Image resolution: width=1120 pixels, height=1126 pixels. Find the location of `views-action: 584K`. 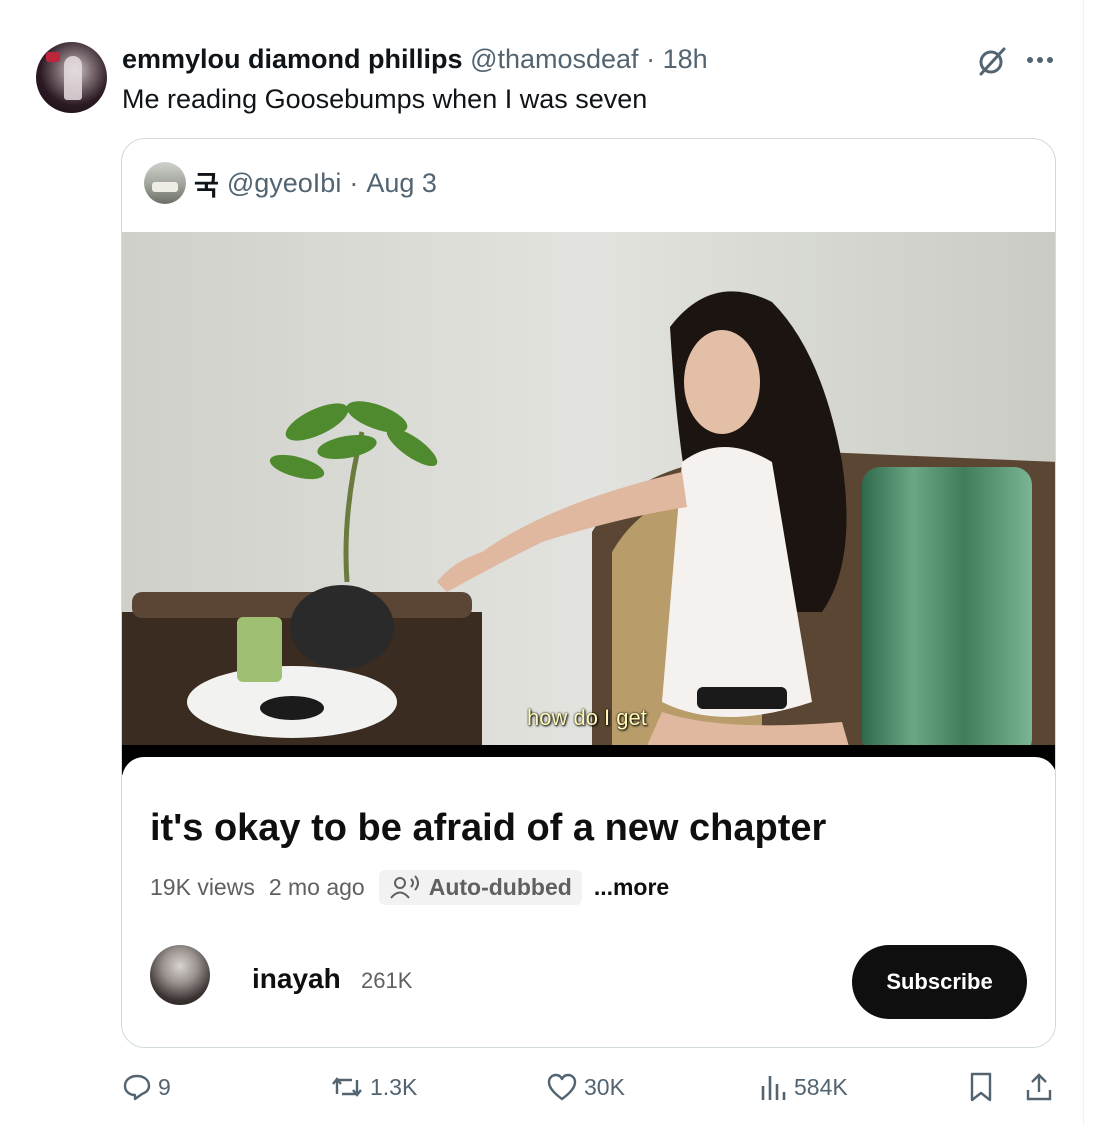

views-action: 584K is located at coordinates (803, 1087).